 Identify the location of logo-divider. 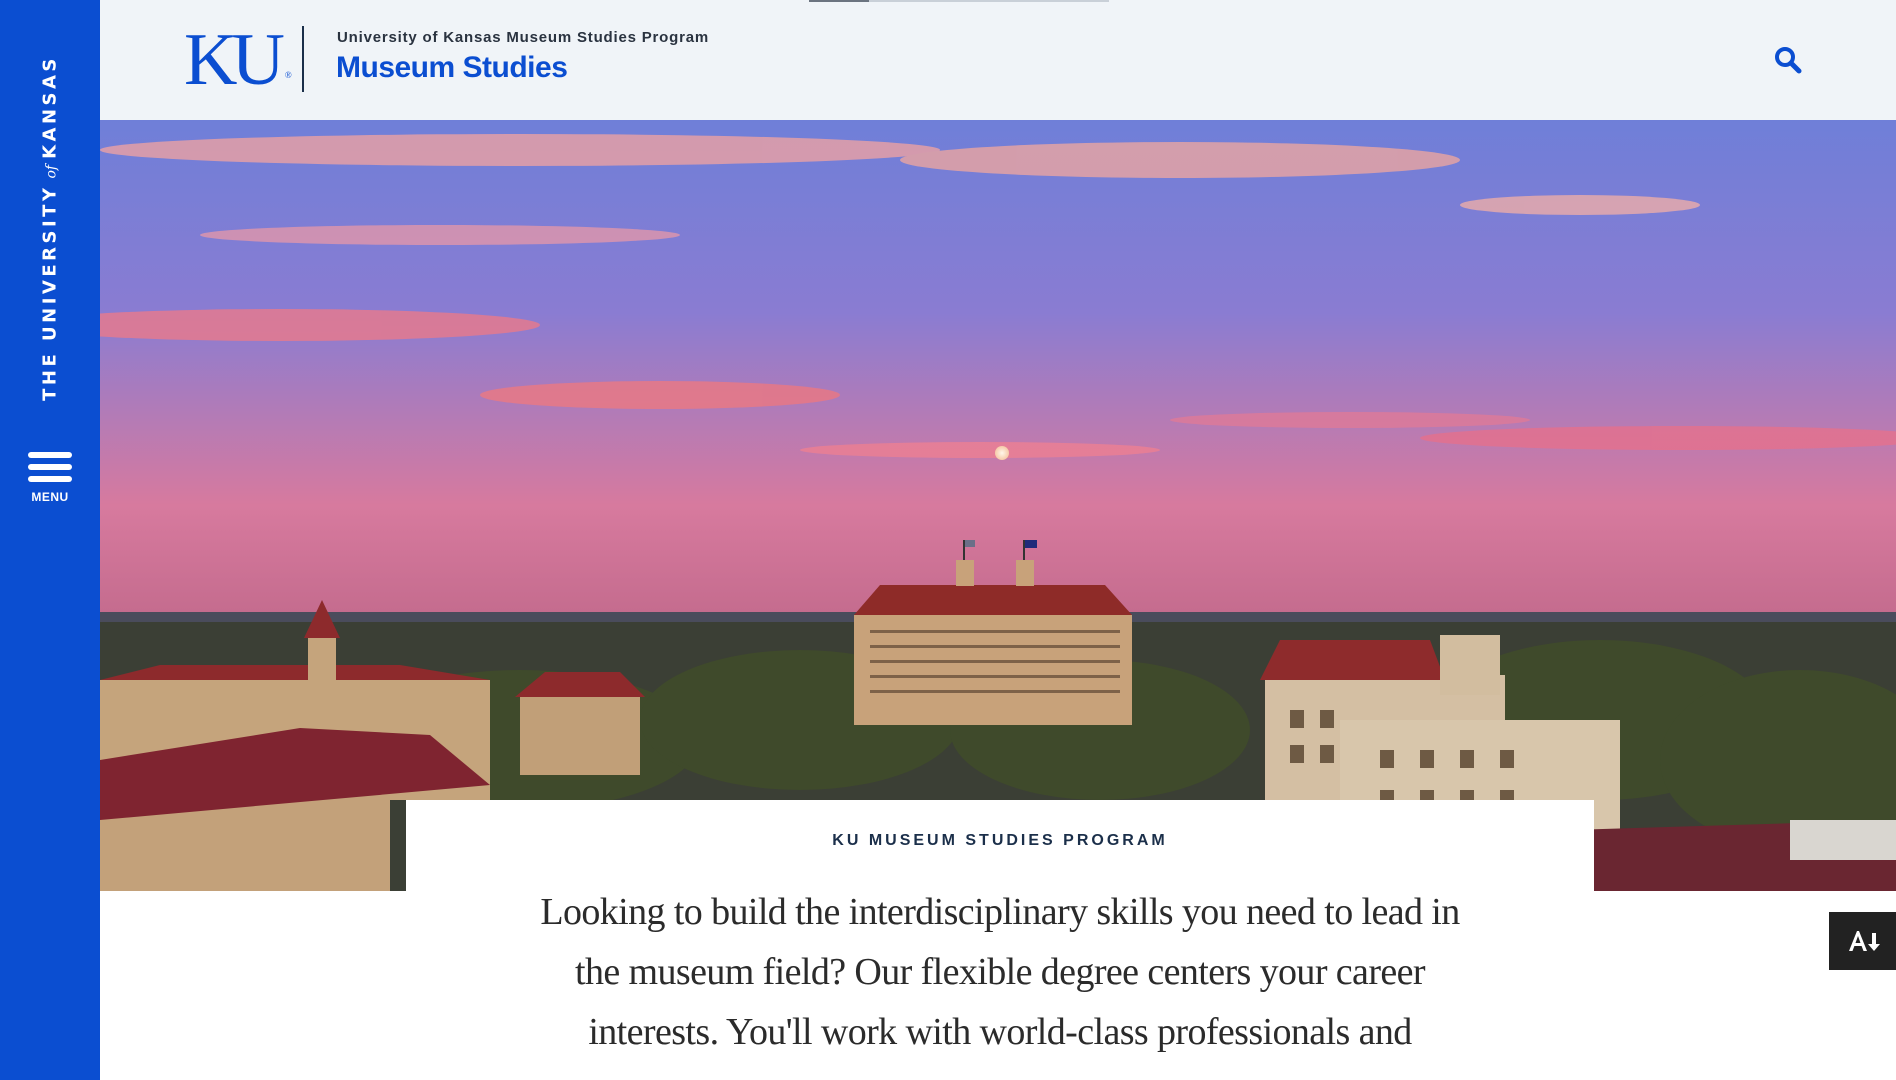
(303, 59).